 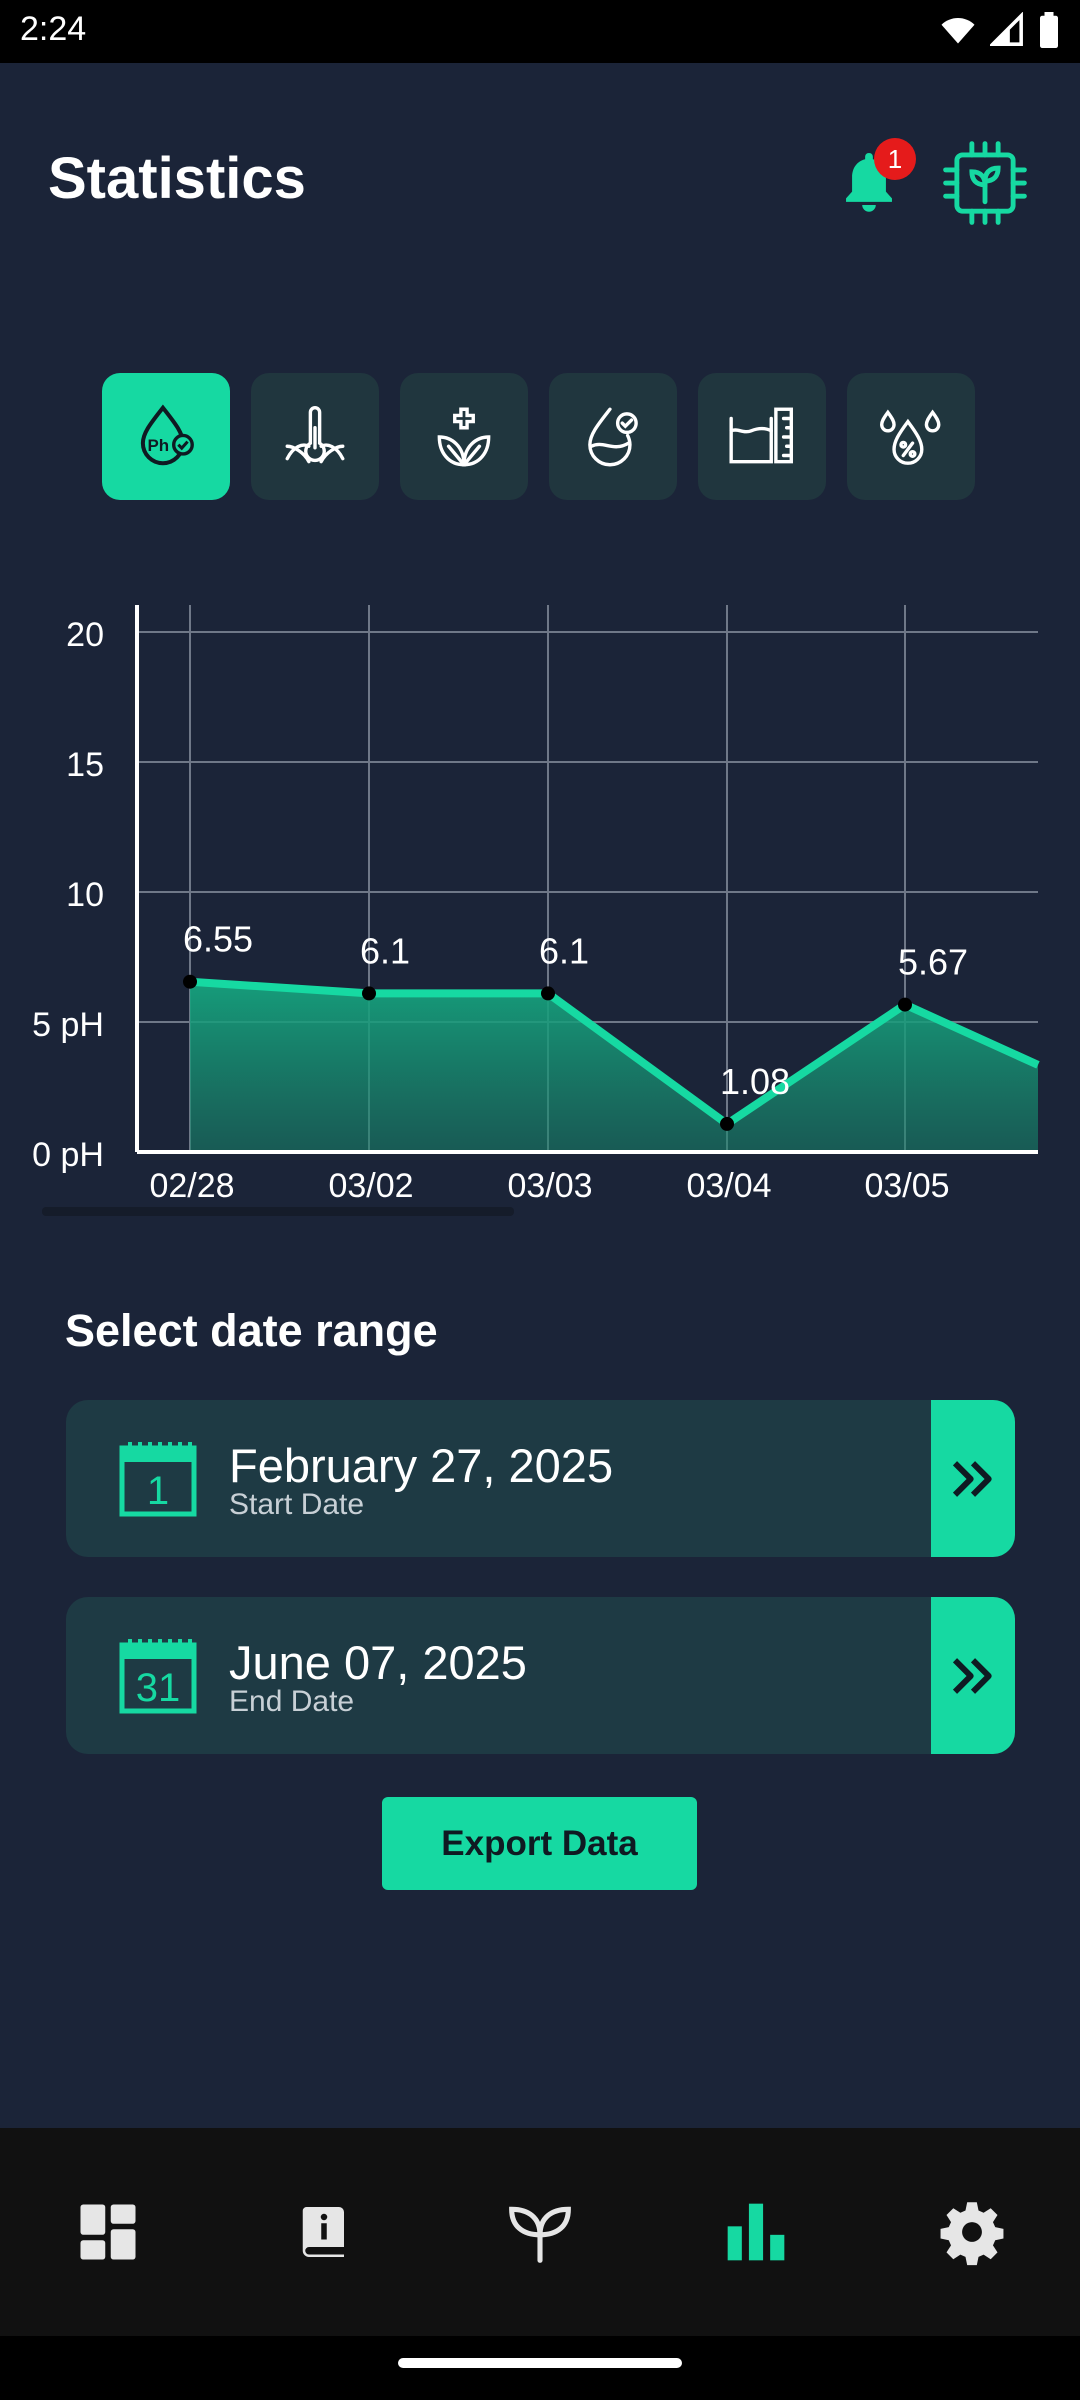 I want to click on bottom-navigation, so click(x=540, y=2232).